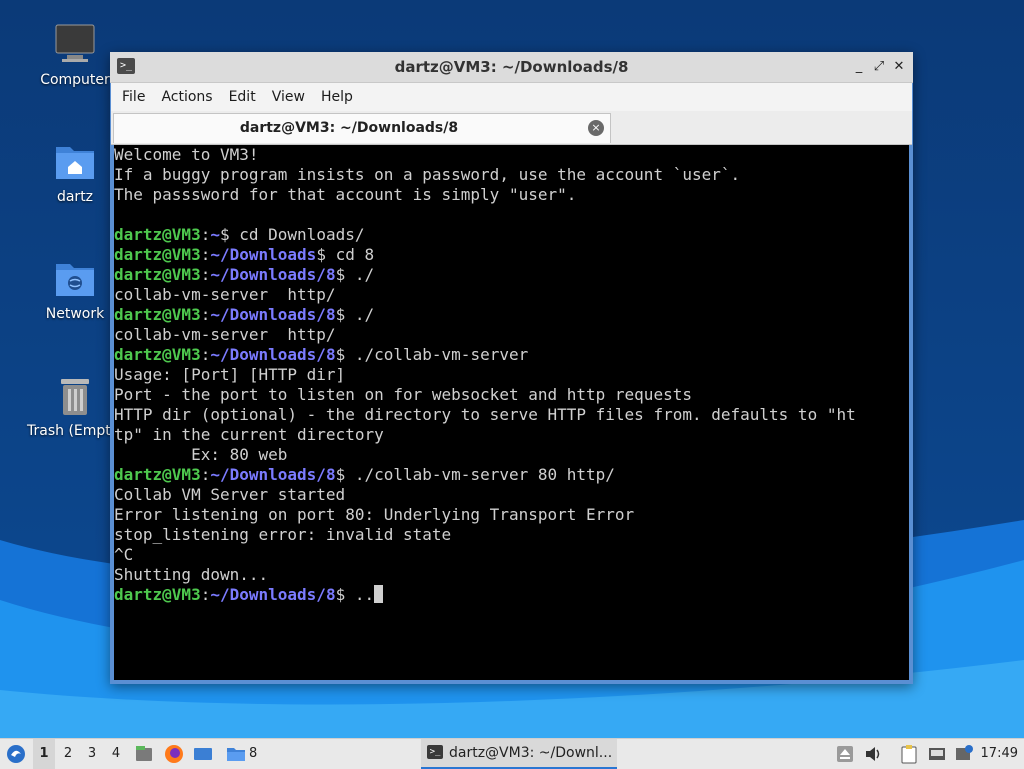  I want to click on text-cursor, so click(379, 594).